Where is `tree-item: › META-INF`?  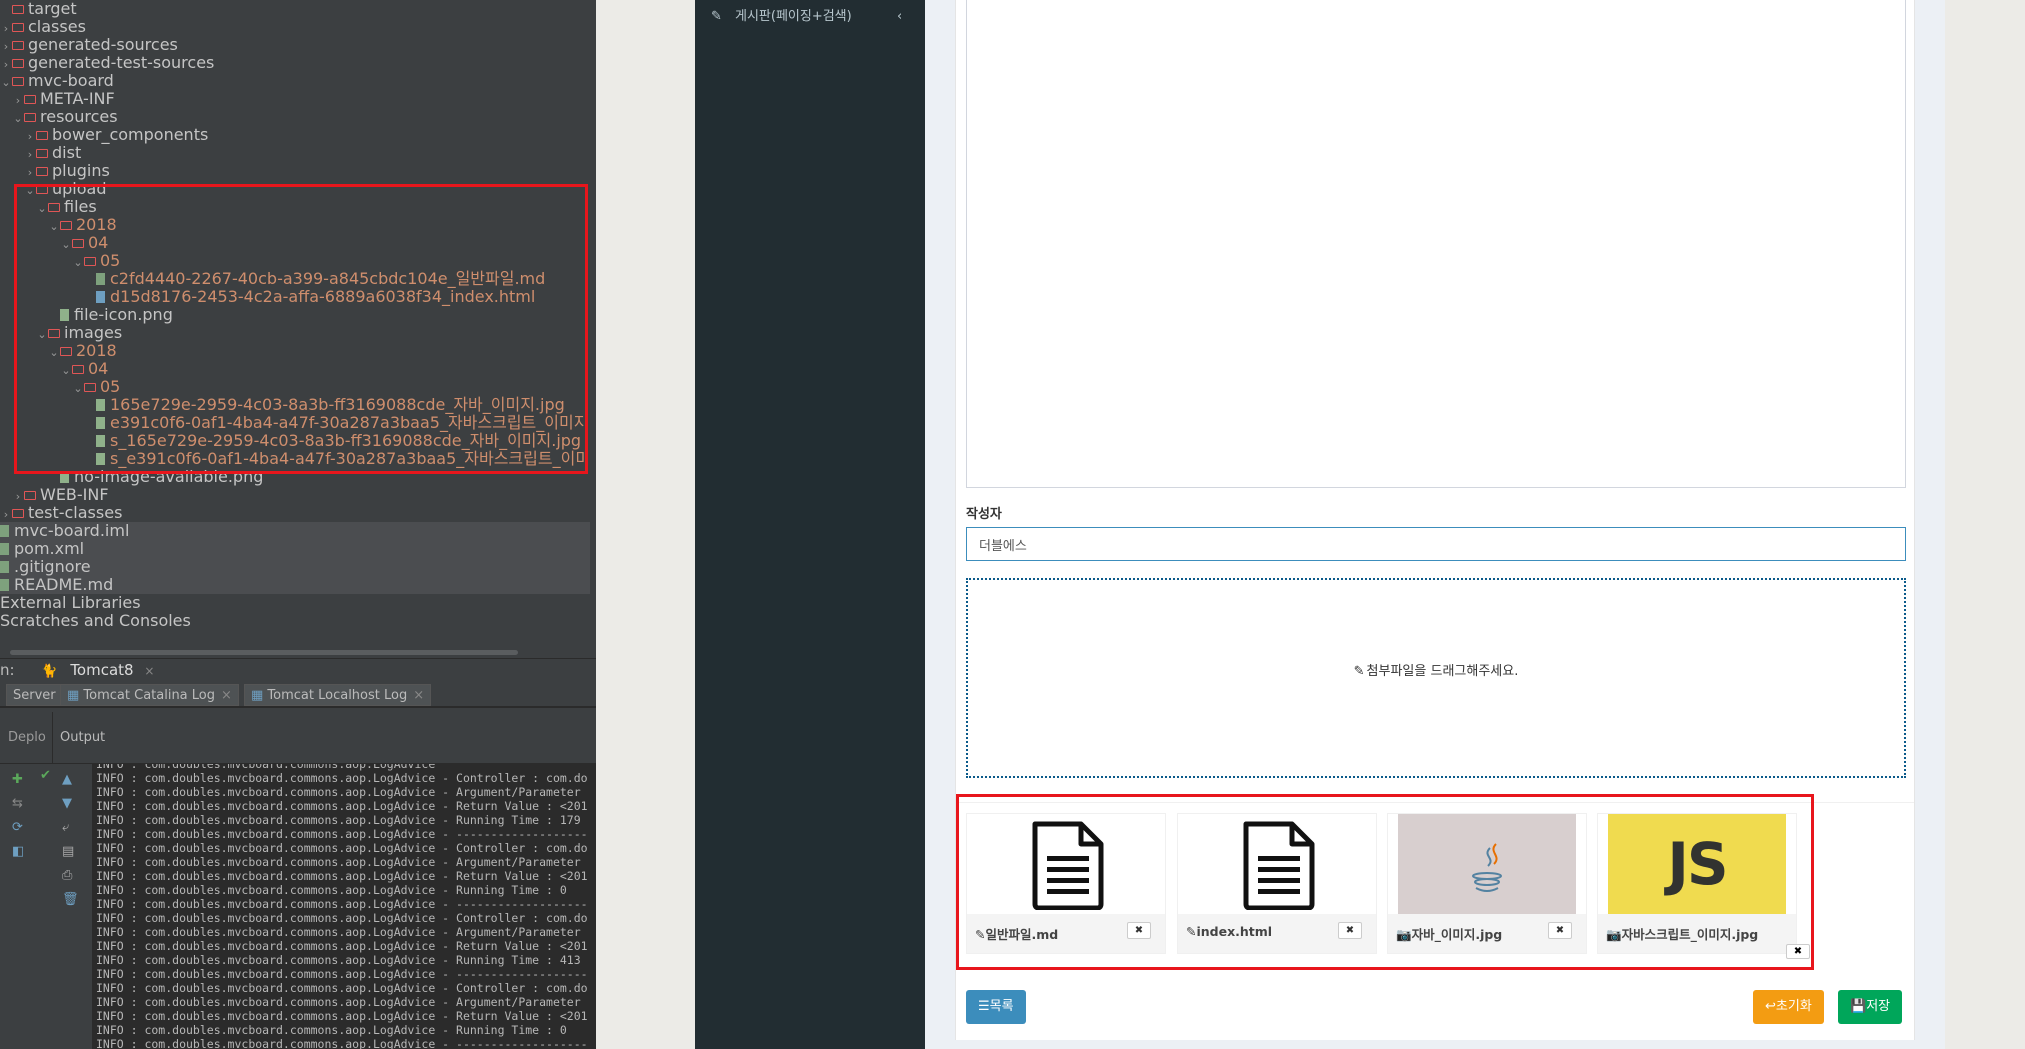 tree-item: › META-INF is located at coordinates (57, 99).